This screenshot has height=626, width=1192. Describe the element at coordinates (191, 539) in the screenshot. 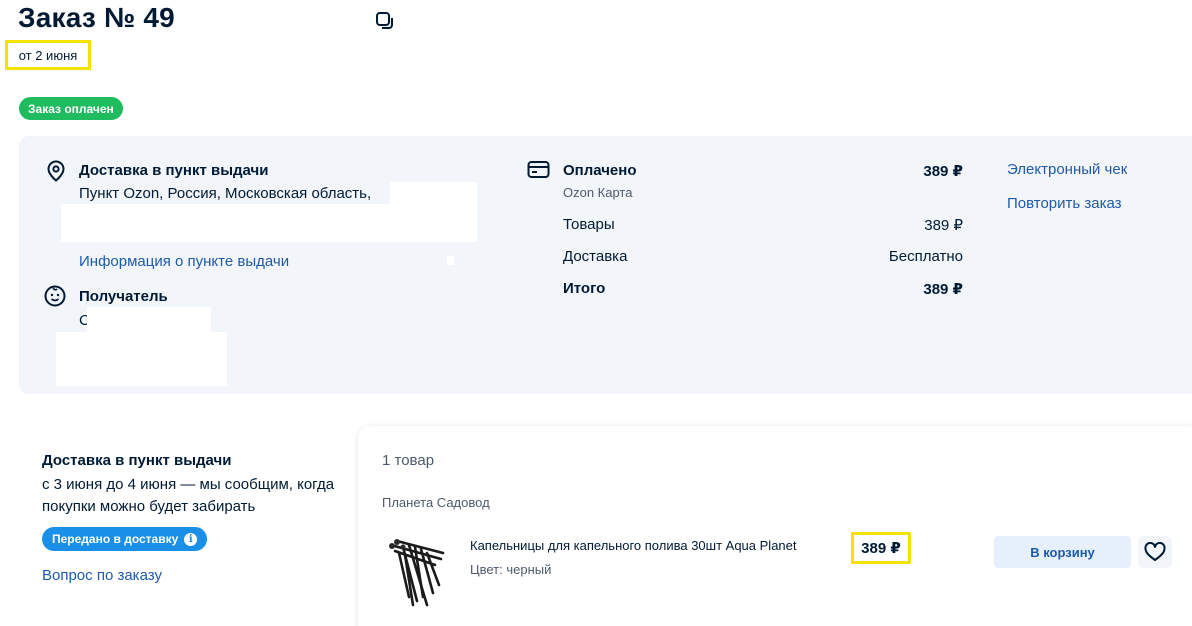

I see `info-icon: i` at that location.